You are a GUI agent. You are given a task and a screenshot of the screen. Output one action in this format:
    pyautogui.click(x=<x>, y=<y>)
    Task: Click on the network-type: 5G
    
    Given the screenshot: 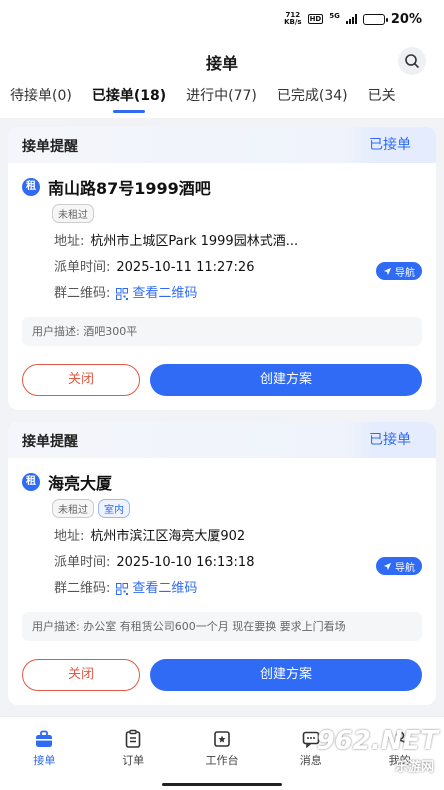 What is the action you would take?
    pyautogui.click(x=334, y=16)
    